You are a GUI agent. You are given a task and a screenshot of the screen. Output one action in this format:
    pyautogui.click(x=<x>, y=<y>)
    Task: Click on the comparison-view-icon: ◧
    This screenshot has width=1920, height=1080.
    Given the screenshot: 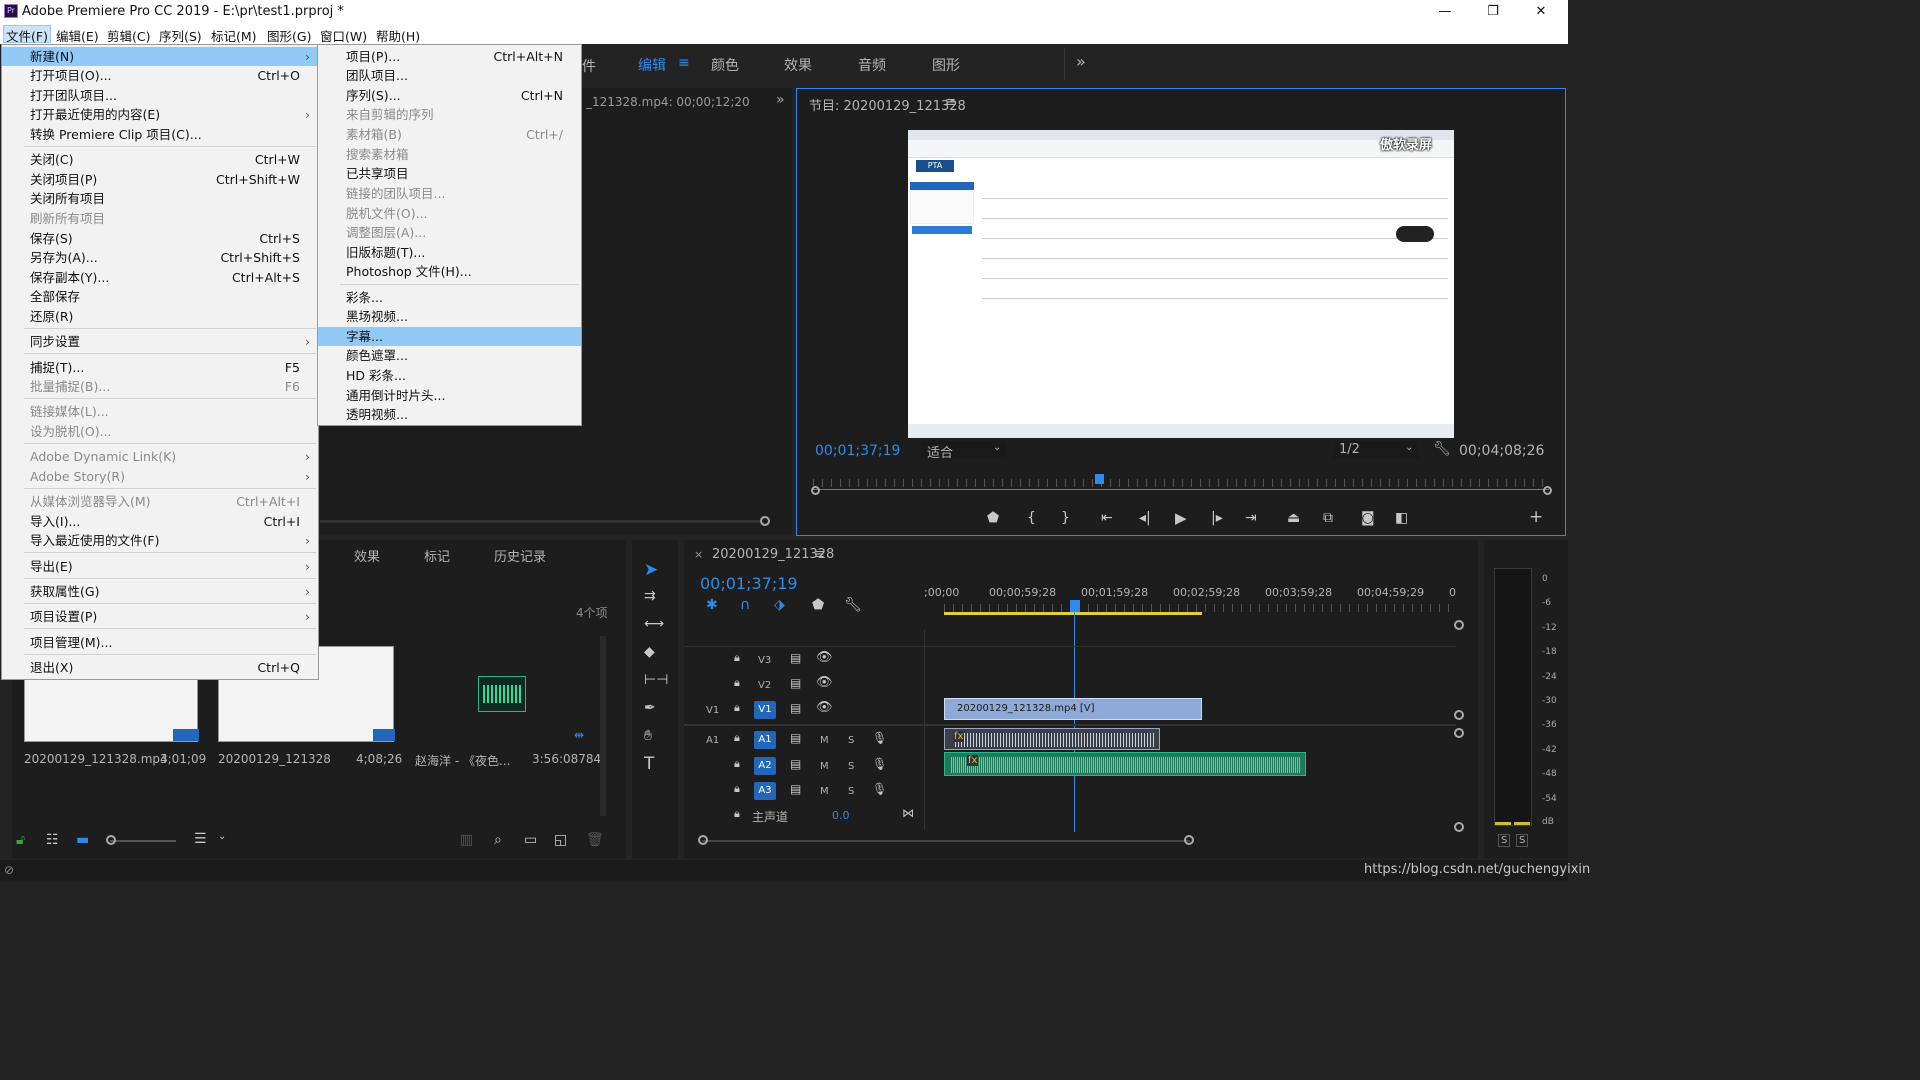 What is the action you would take?
    pyautogui.click(x=1401, y=518)
    